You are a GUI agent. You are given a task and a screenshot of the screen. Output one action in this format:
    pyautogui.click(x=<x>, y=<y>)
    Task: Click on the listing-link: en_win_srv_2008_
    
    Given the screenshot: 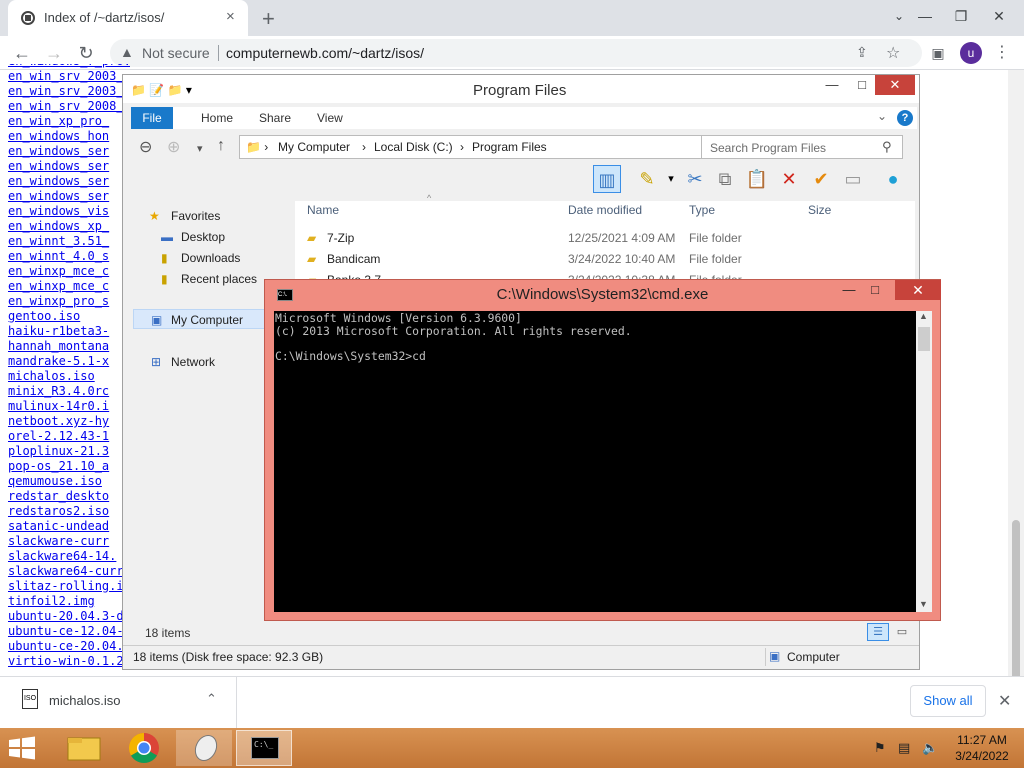 What is the action you would take?
    pyautogui.click(x=65, y=106)
    